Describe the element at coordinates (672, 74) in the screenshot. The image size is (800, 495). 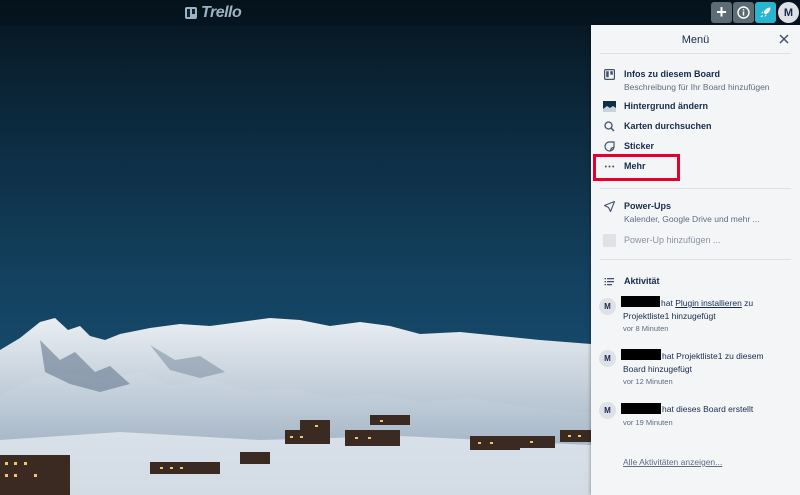
I see `menu-item-label: Infos zu diesem Board` at that location.